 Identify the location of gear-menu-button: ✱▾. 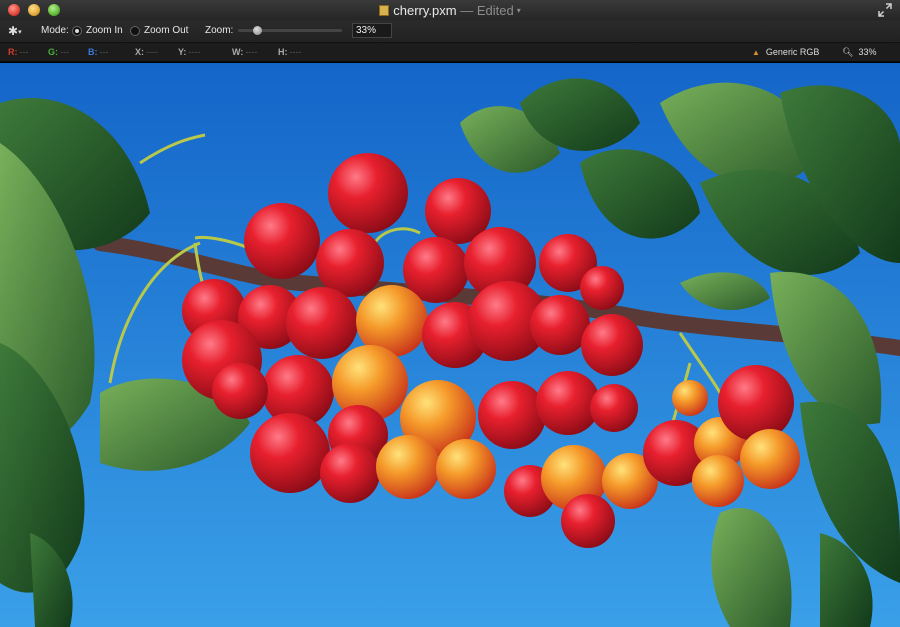
(15, 31).